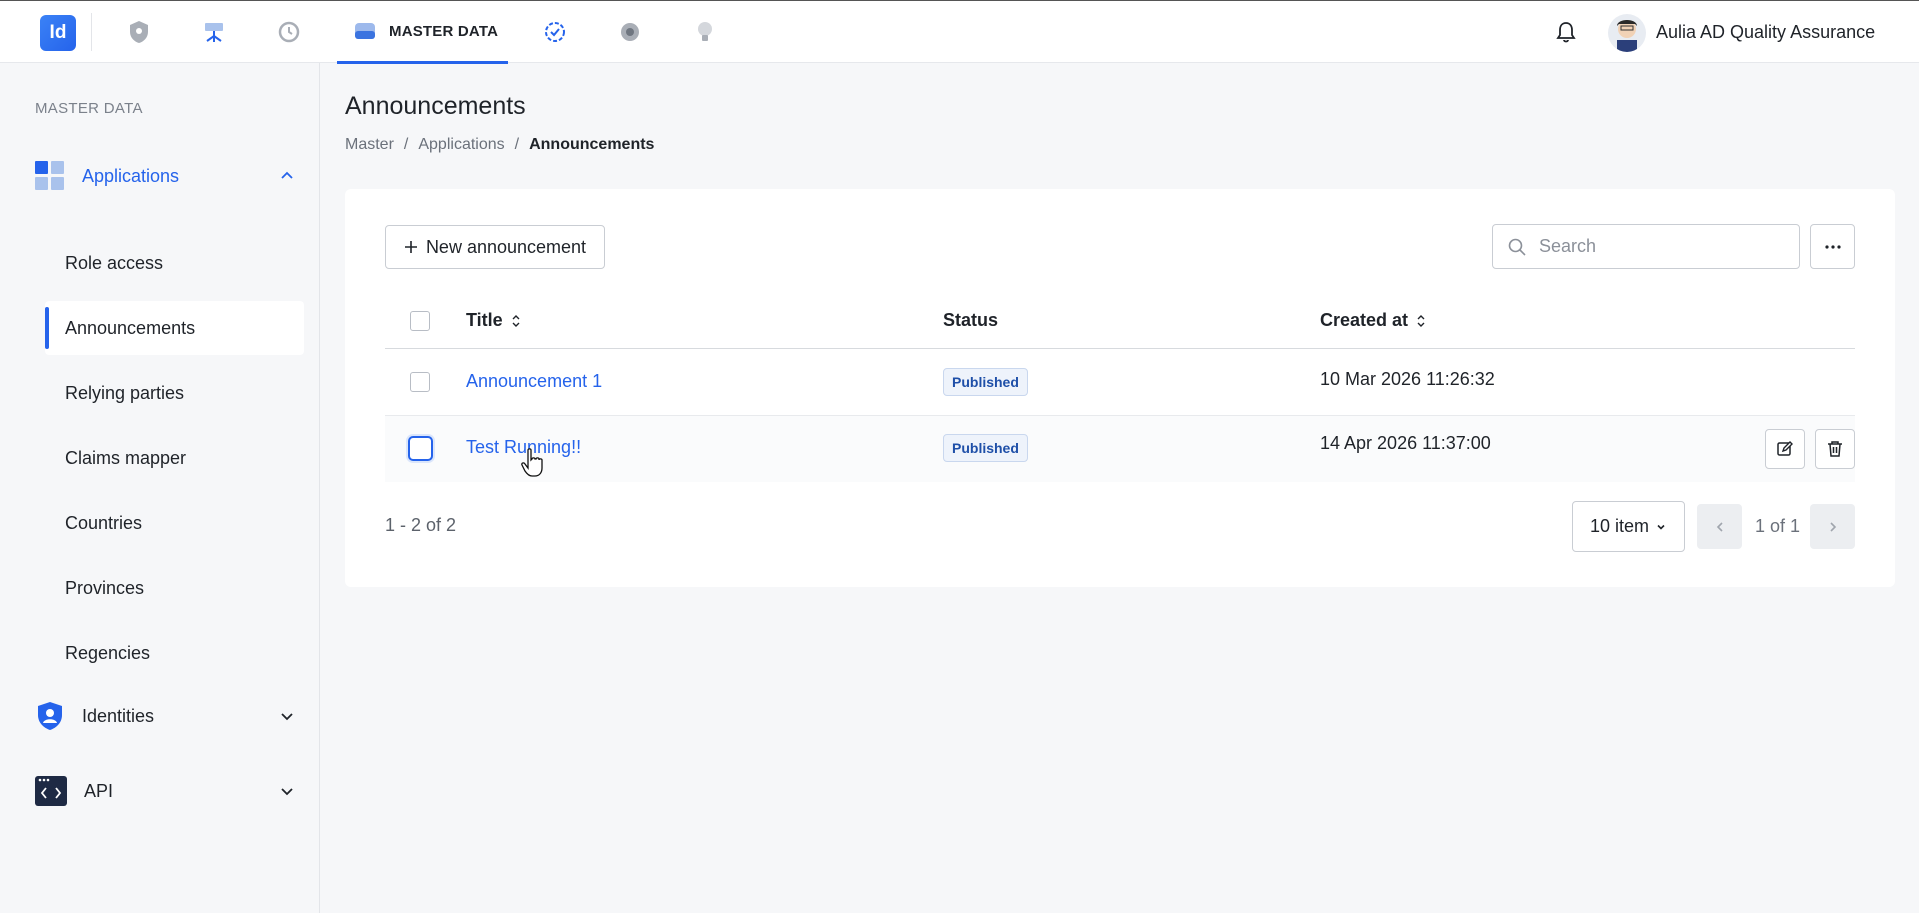 The image size is (1919, 913). What do you see at coordinates (174, 263) in the screenshot?
I see `sidebar-item-role-access: Role access` at bounding box center [174, 263].